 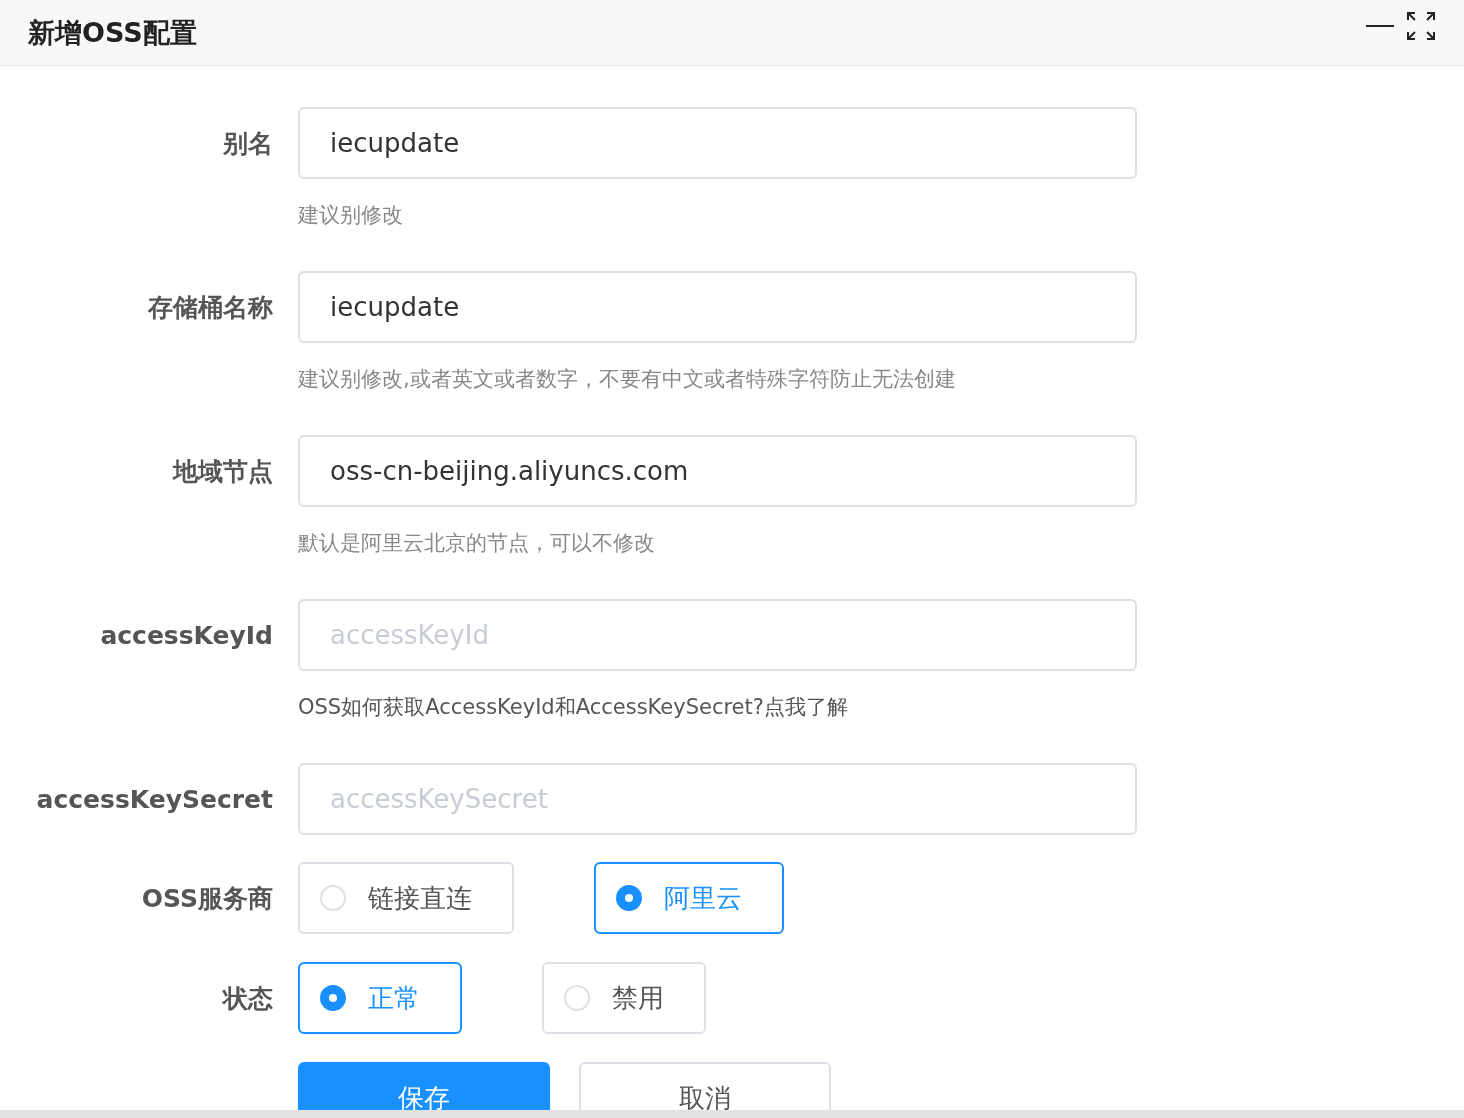 What do you see at coordinates (705, 1086) in the screenshot?
I see `cancel-button: 取消` at bounding box center [705, 1086].